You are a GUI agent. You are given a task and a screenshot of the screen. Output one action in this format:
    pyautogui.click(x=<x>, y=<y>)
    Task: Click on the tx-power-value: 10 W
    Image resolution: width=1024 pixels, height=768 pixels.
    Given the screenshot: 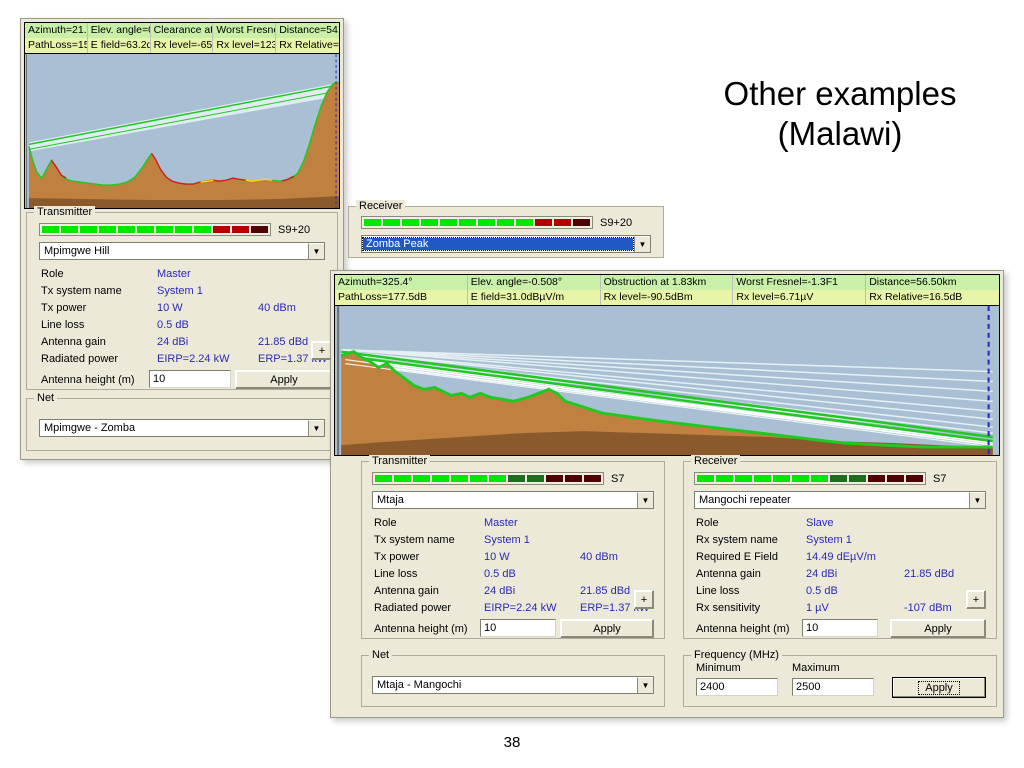 What is the action you would take?
    pyautogui.click(x=170, y=308)
    